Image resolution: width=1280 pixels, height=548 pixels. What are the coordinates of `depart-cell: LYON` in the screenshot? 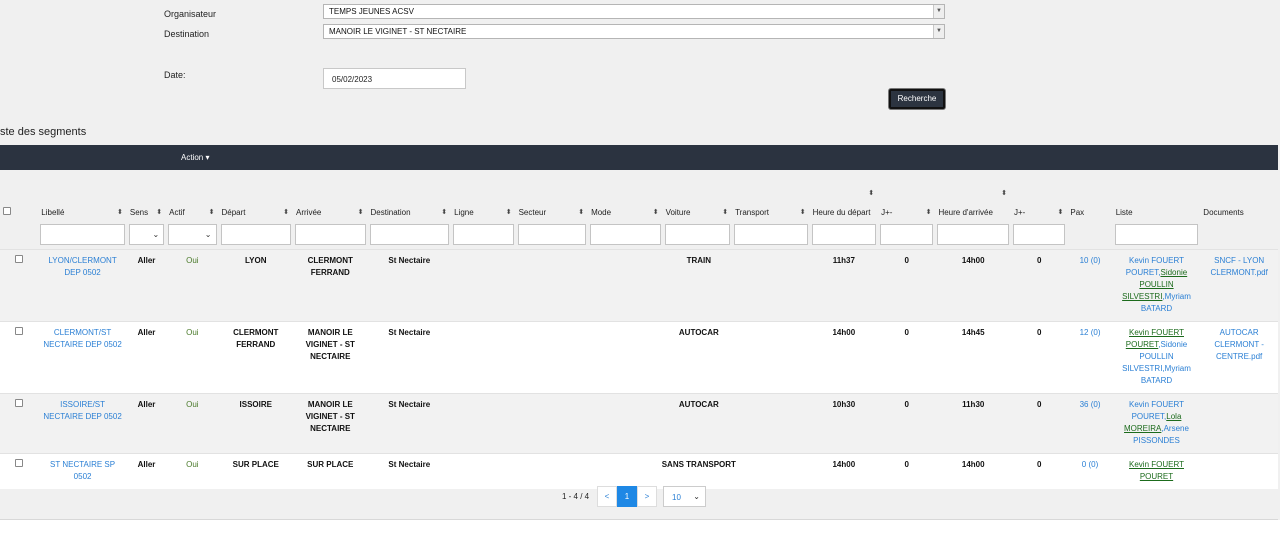 It's located at (256, 284).